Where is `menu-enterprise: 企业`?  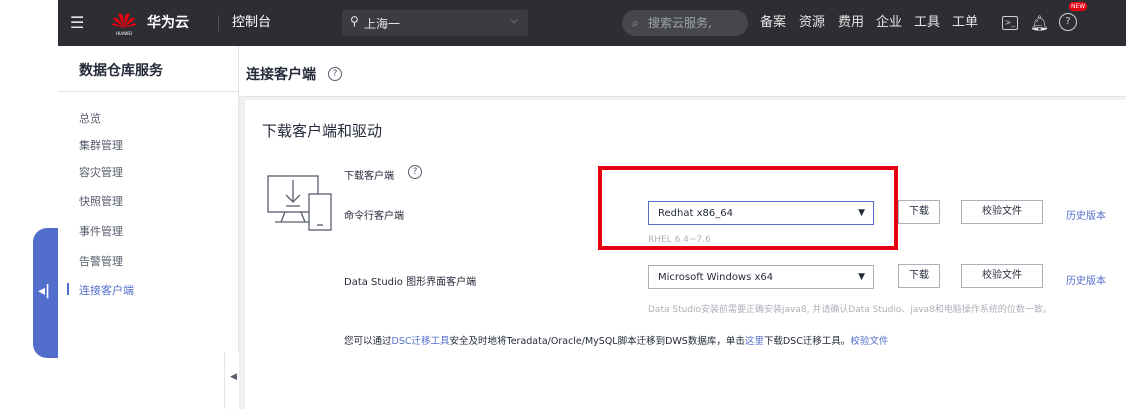 menu-enterprise: 企业 is located at coordinates (889, 23).